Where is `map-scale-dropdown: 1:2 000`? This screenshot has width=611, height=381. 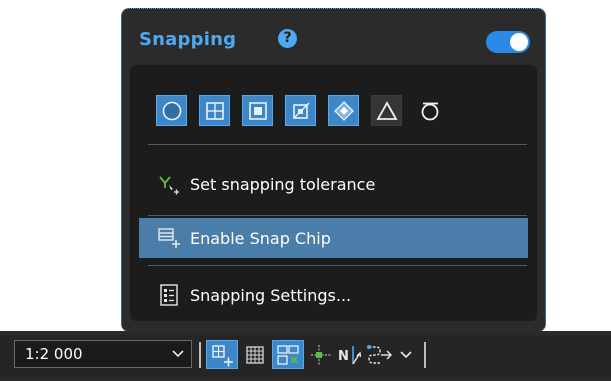 map-scale-dropdown: 1:2 000 is located at coordinates (103, 354).